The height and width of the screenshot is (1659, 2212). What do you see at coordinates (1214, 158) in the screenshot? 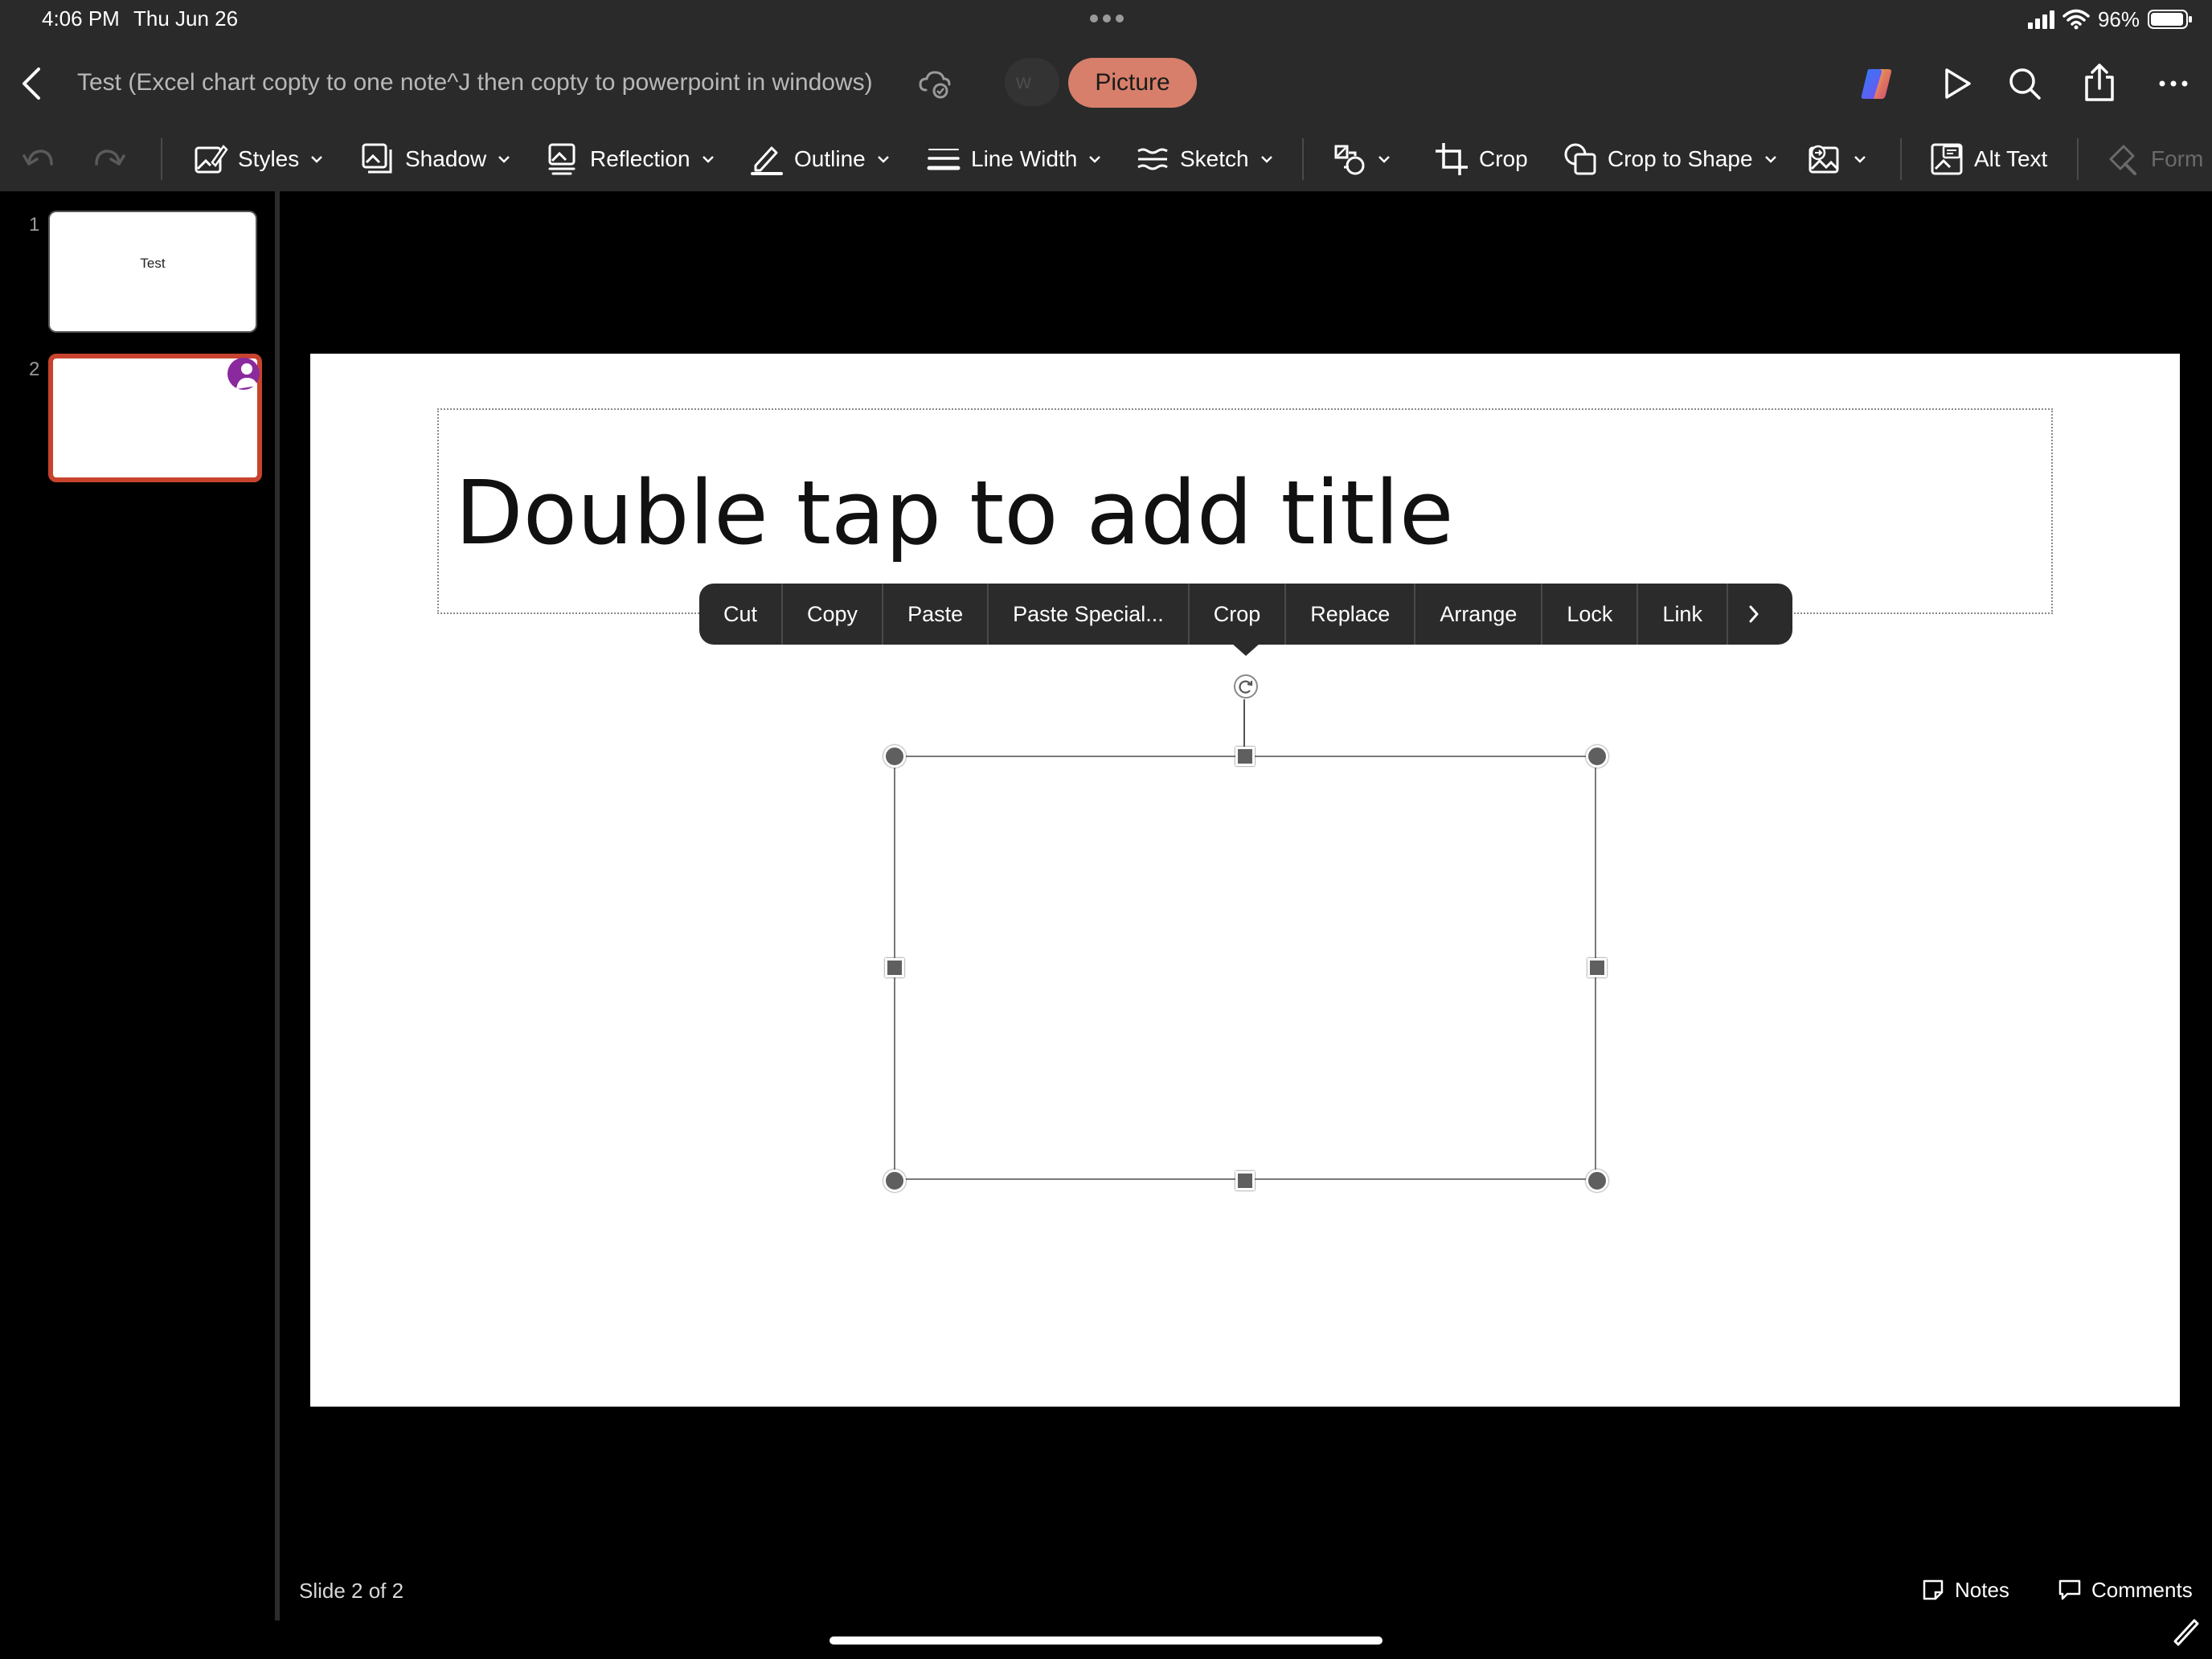
I see `sketch-label: Sketch` at bounding box center [1214, 158].